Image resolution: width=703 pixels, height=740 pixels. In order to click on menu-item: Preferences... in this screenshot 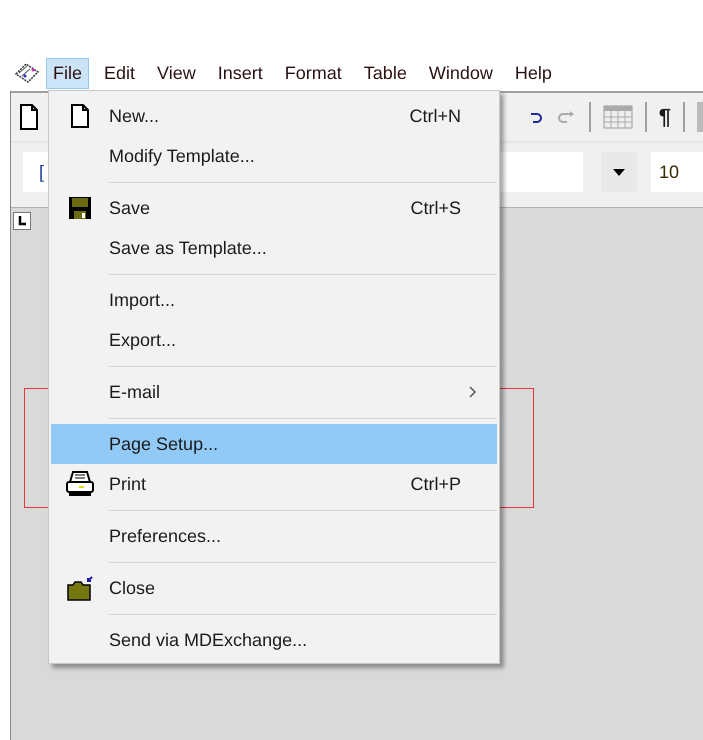, I will do `click(274, 536)`.